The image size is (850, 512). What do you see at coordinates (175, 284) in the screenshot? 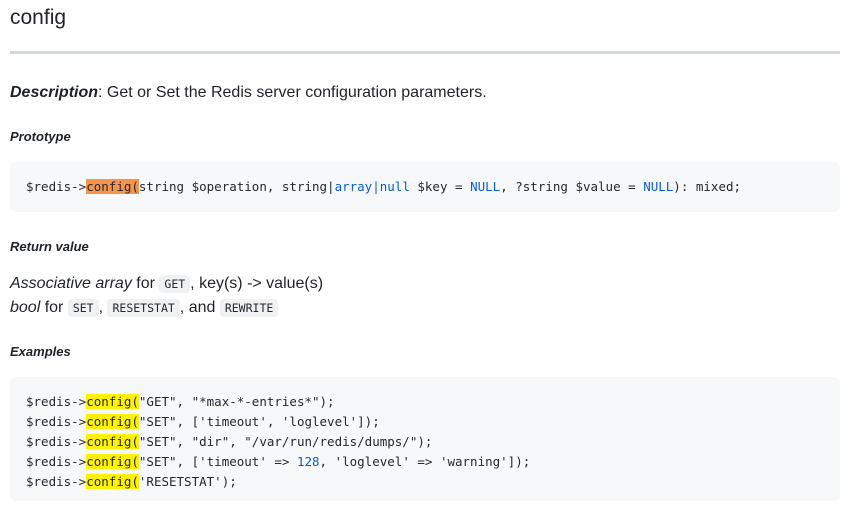
I see `inline-code-get: GET` at bounding box center [175, 284].